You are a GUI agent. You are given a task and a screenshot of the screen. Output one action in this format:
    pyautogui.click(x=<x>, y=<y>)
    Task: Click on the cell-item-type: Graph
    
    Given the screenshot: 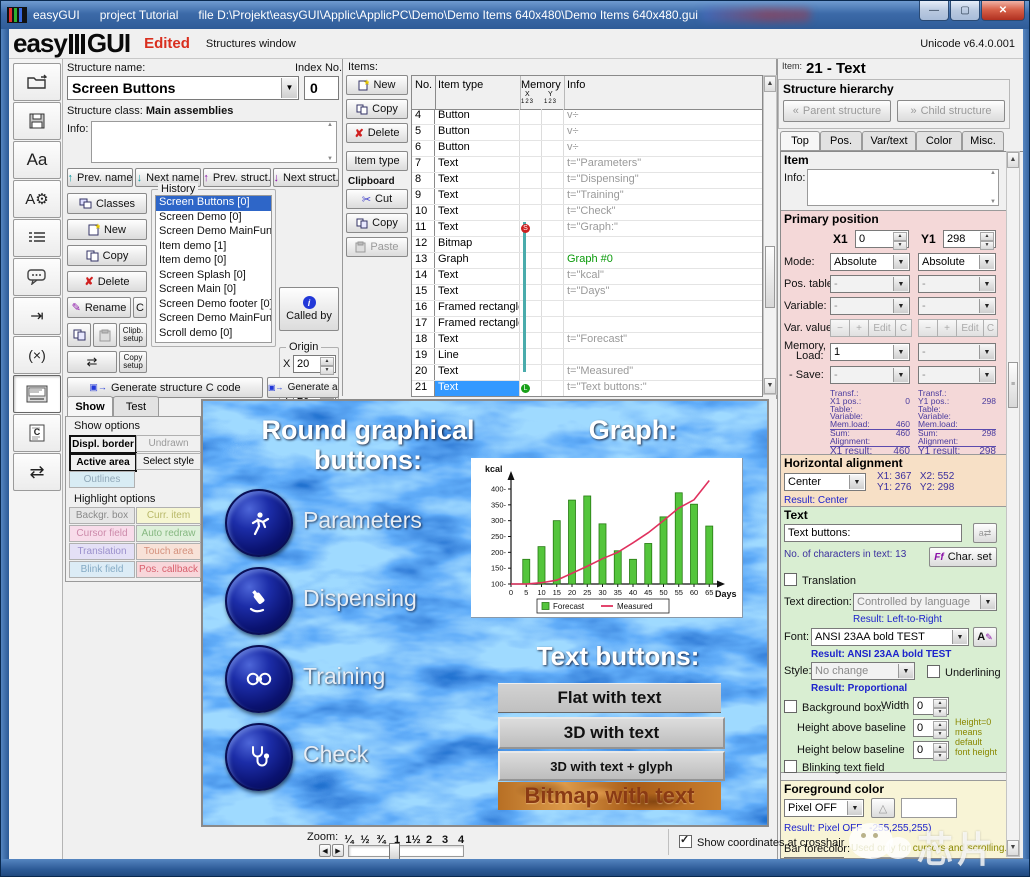 What is the action you would take?
    pyautogui.click(x=477, y=260)
    